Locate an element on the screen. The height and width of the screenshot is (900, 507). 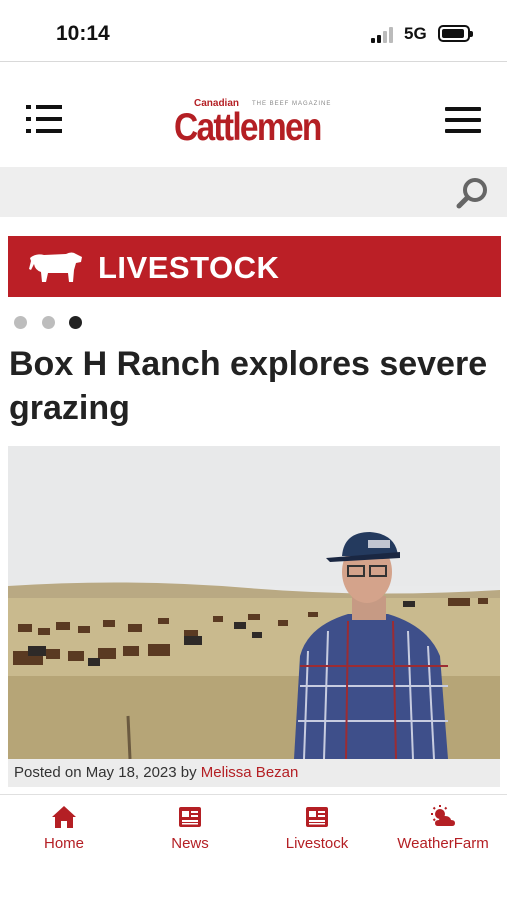
nav-news: News is located at coordinates (190, 830).